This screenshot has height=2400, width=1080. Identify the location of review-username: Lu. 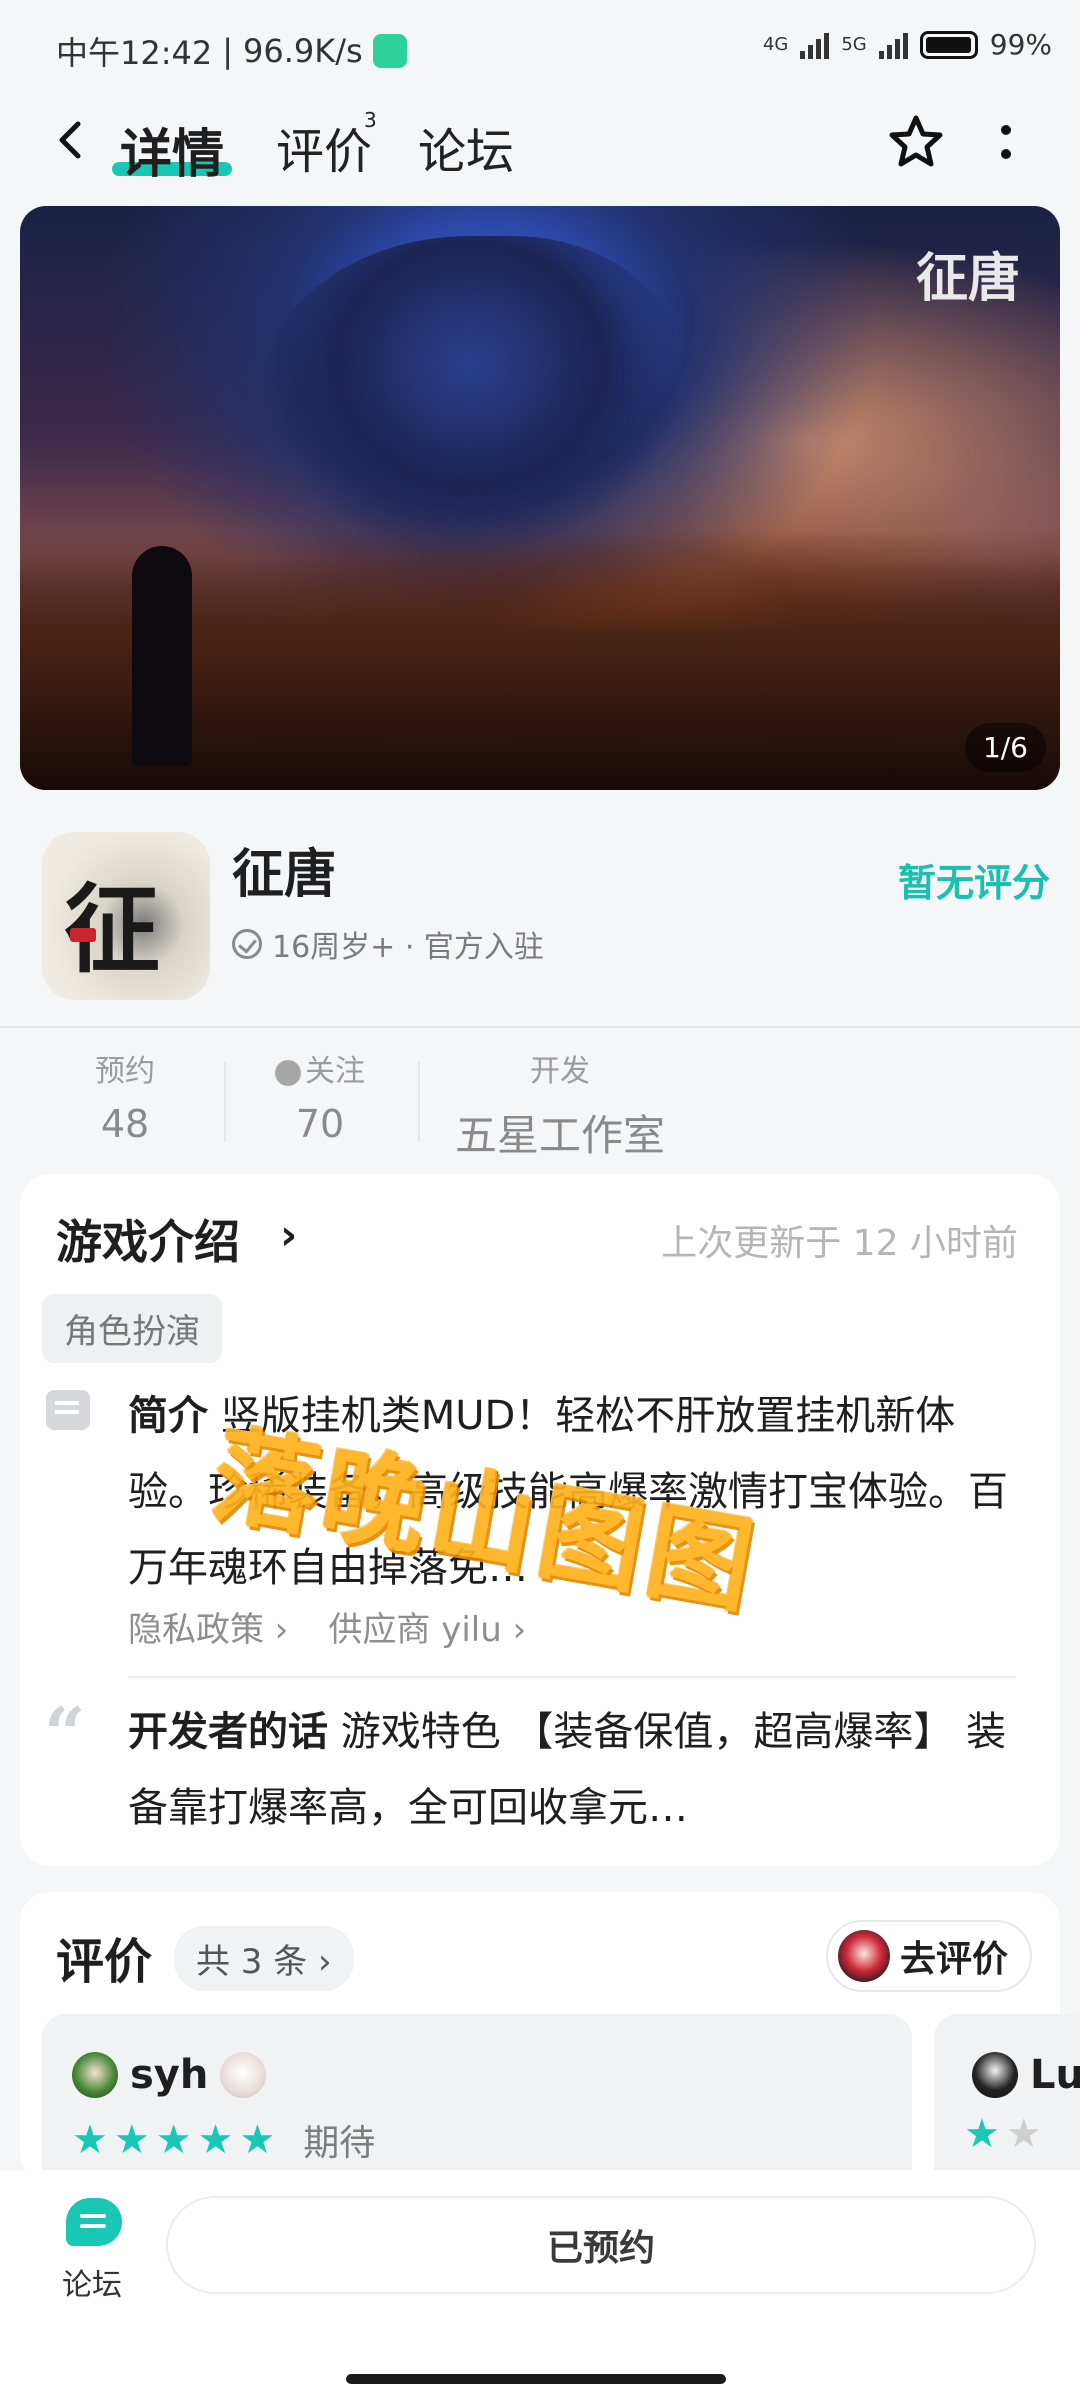
(1055, 2075).